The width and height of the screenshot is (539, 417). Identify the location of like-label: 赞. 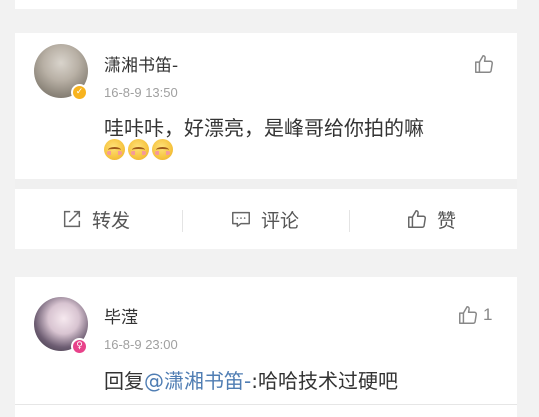
(447, 220).